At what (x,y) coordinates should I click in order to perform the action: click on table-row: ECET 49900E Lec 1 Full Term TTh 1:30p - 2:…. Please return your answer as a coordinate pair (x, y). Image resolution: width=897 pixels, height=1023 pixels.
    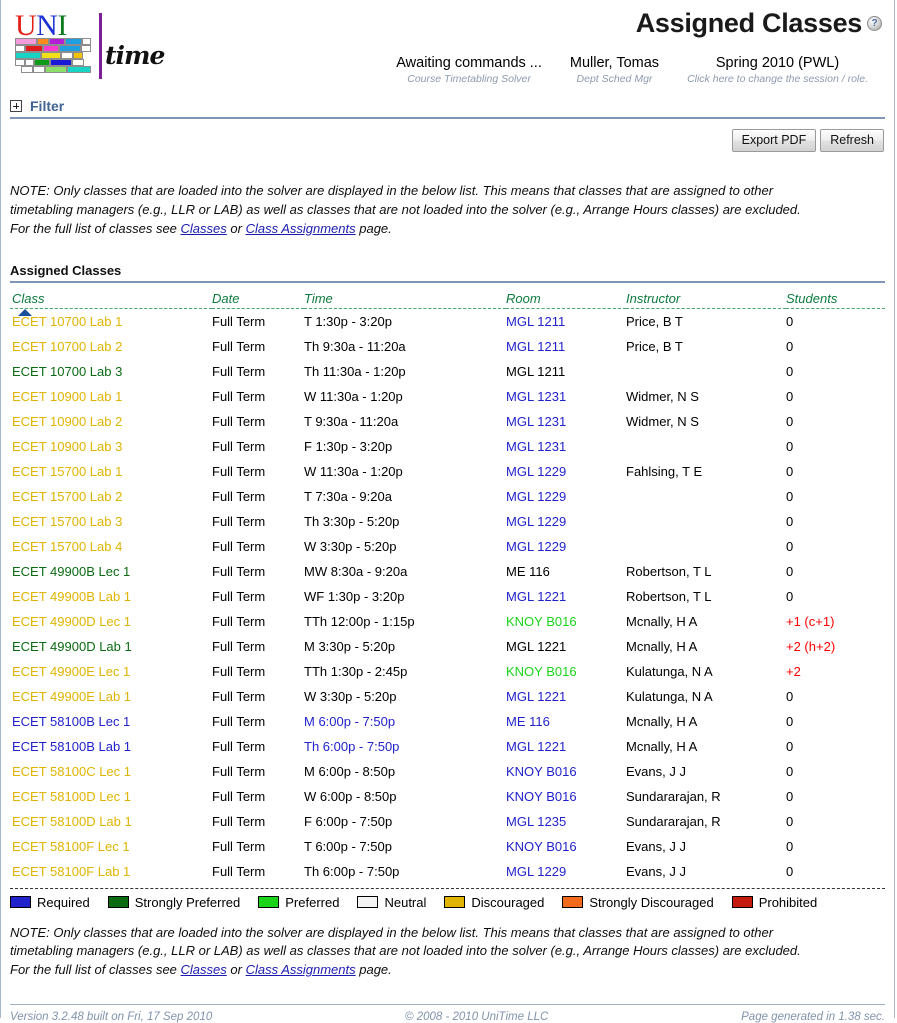
    Looking at the image, I should click on (447, 671).